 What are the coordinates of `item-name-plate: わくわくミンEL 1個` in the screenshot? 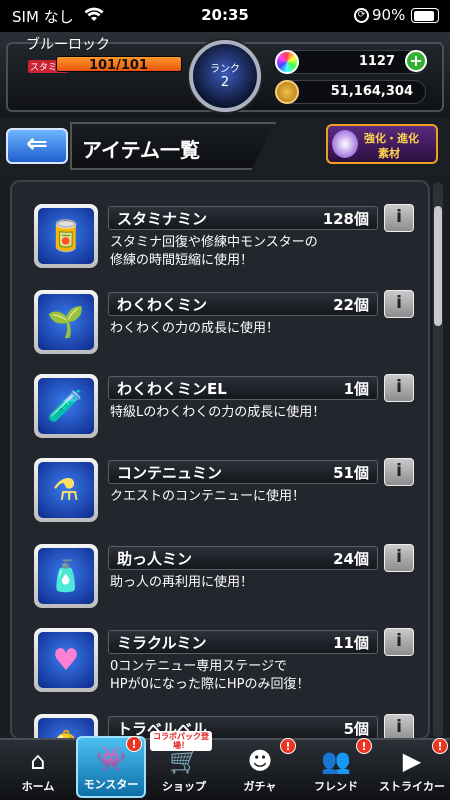 It's located at (243, 388).